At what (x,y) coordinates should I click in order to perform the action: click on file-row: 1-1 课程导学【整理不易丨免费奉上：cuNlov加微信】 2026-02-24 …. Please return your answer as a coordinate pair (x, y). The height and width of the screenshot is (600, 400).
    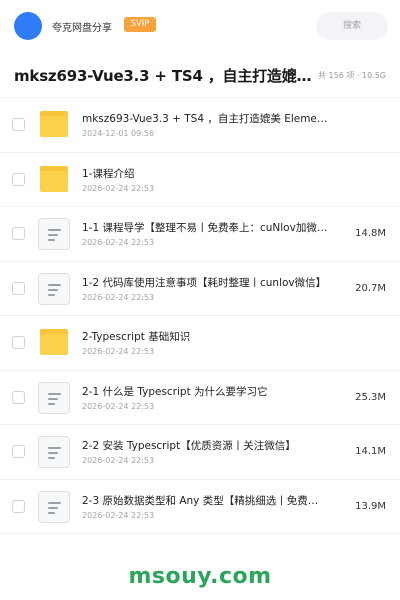
    Looking at the image, I should click on (200, 234).